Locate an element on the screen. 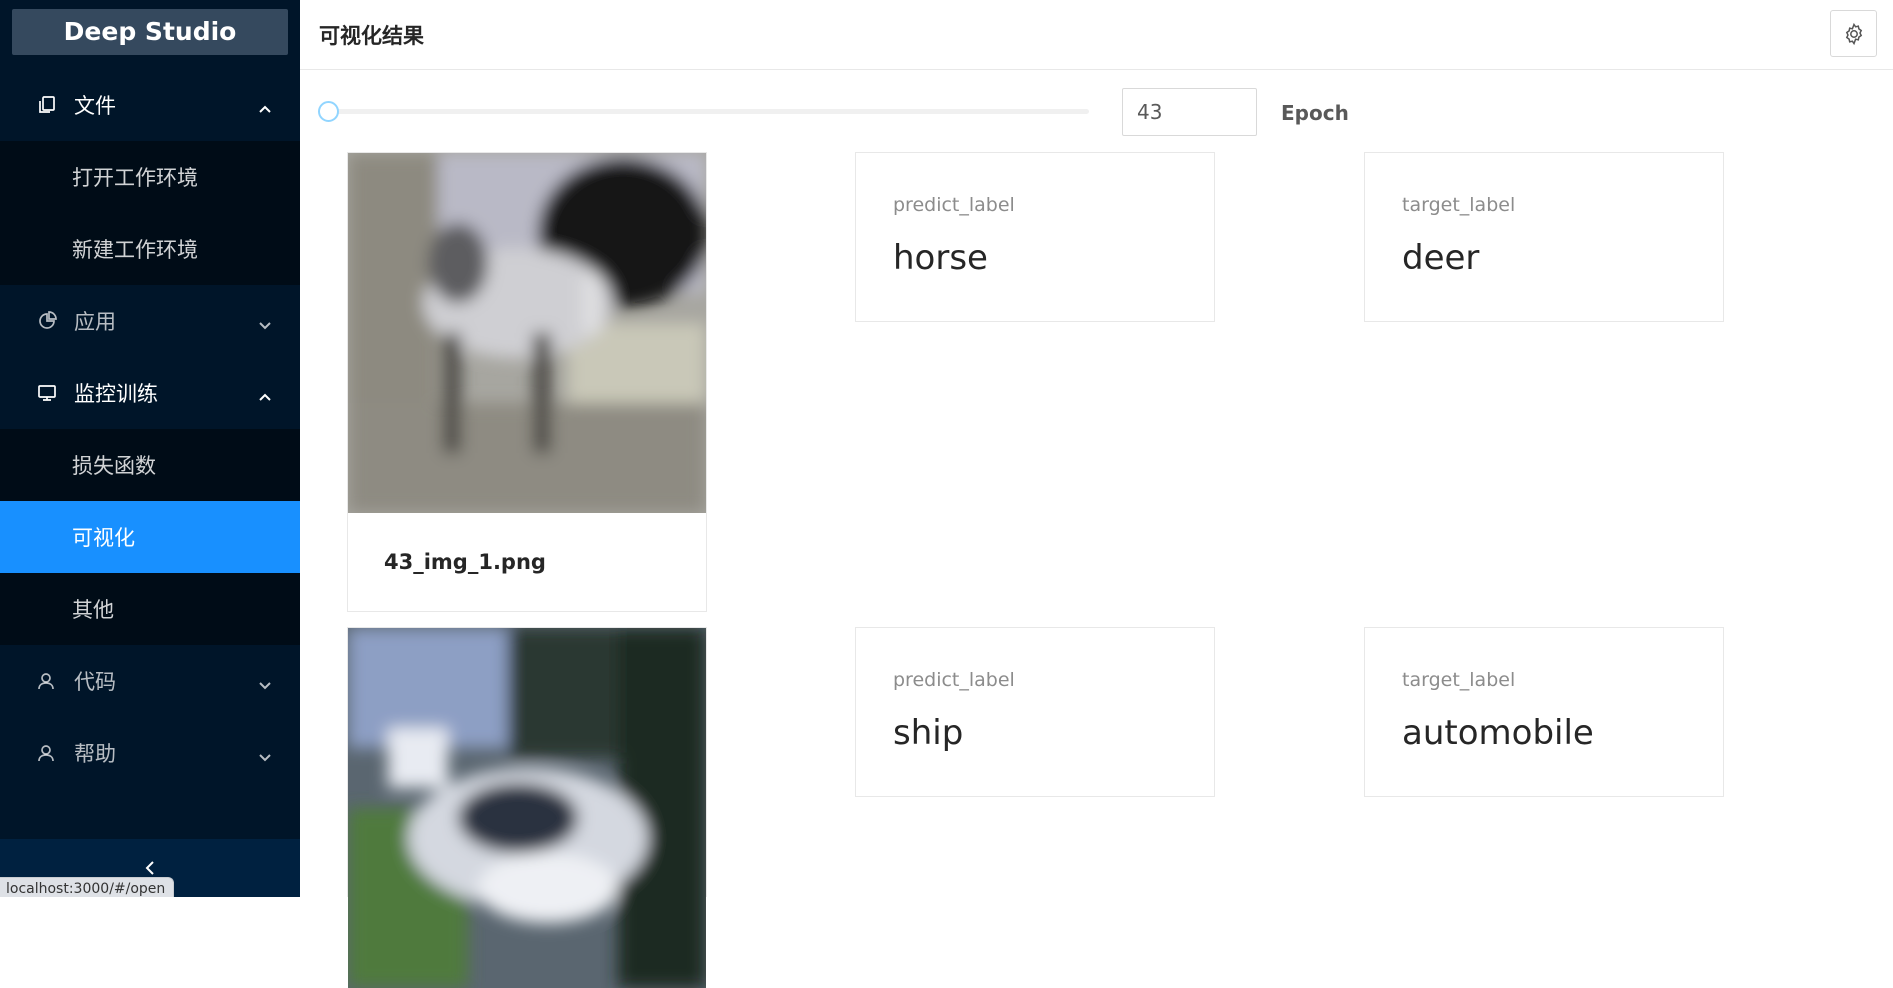 The image size is (1893, 988). submenu-file: 打开工作环境 新建工作环境 is located at coordinates (150, 213).